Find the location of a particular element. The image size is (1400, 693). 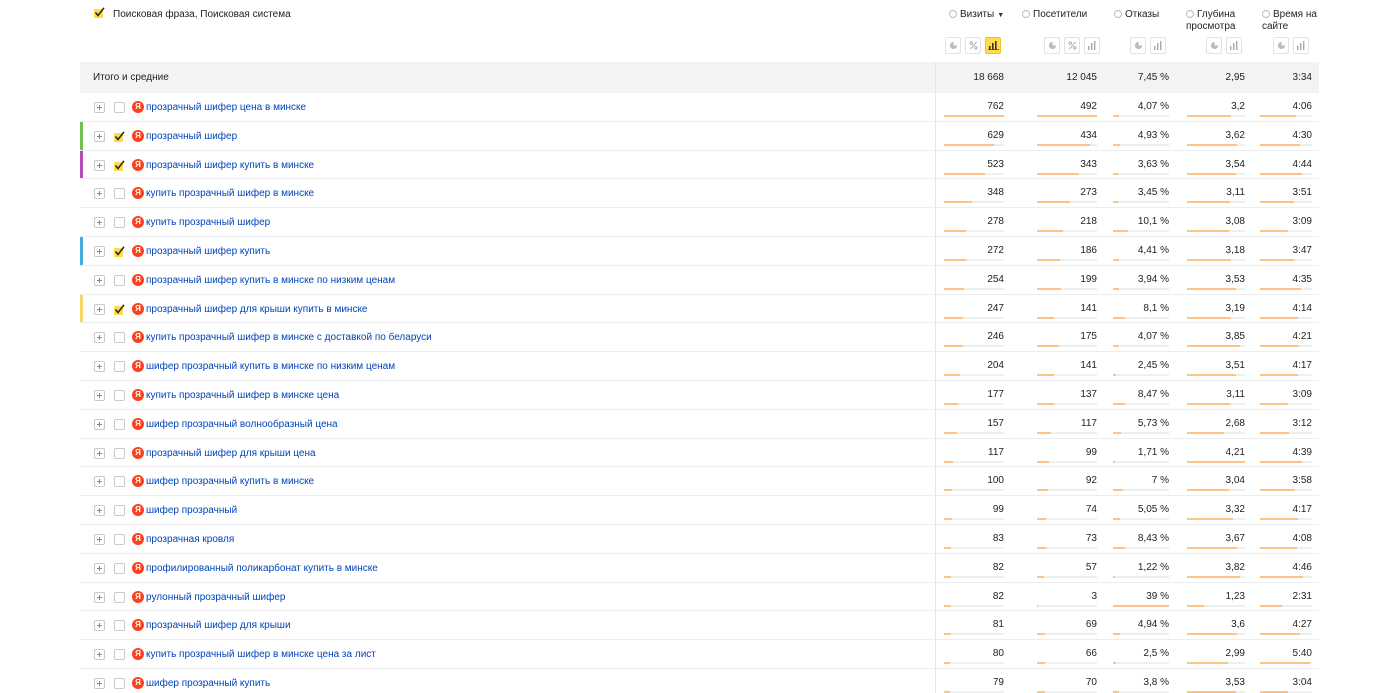

visits-header: Визиты ▼ is located at coordinates (976, 15).